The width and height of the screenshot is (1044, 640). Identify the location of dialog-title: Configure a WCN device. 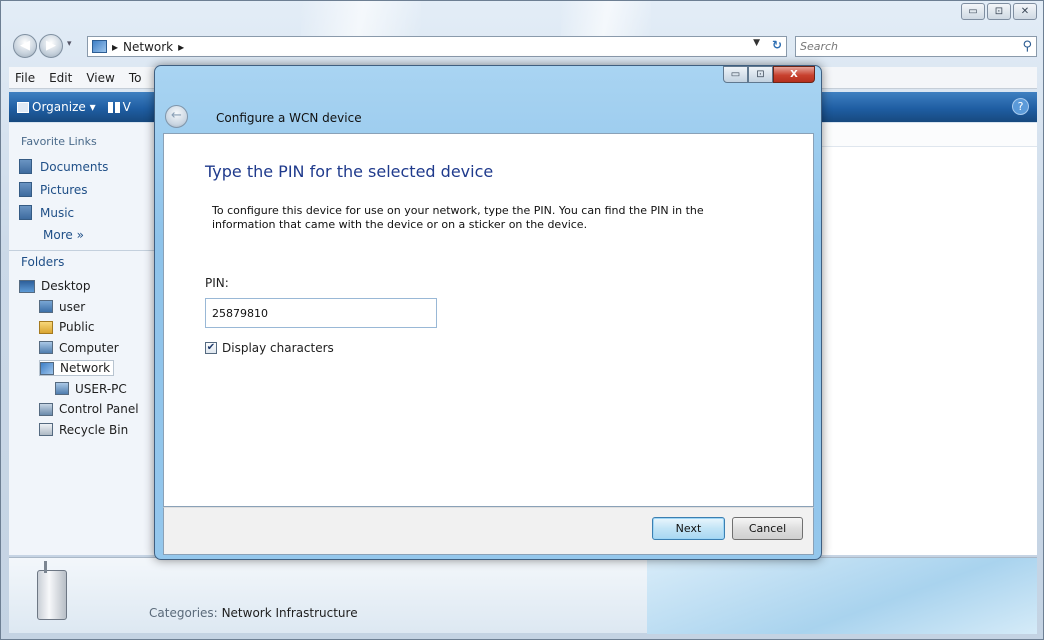
(289, 118).